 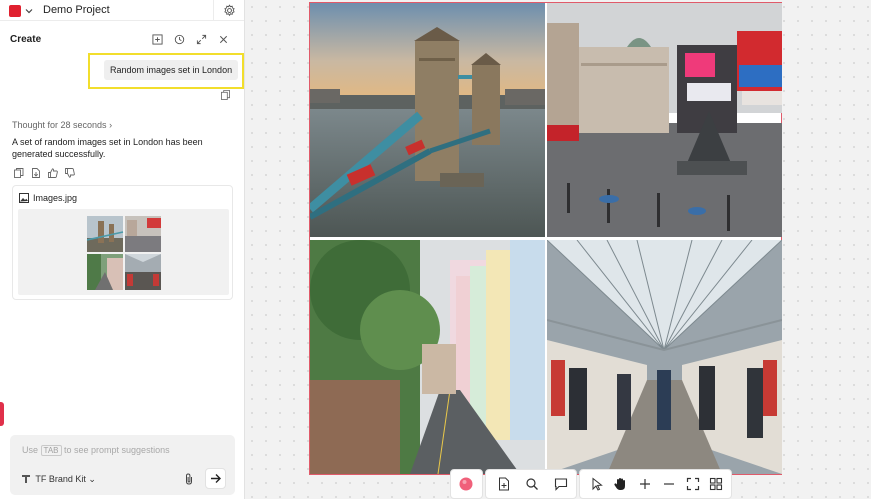 I want to click on image-file-icon, so click(x=24, y=198).